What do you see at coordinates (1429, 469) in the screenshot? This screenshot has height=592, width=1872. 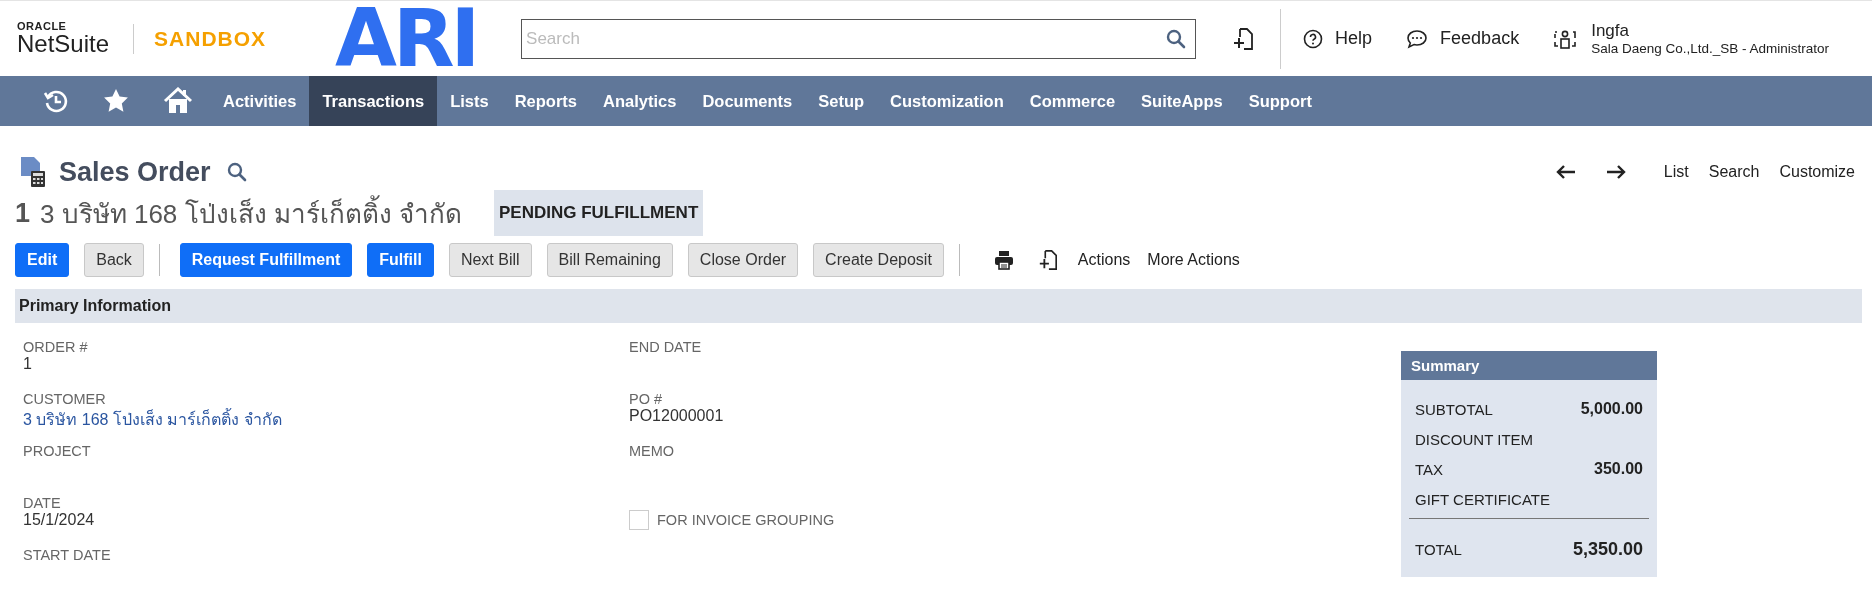 I see `summary-label: TAX` at bounding box center [1429, 469].